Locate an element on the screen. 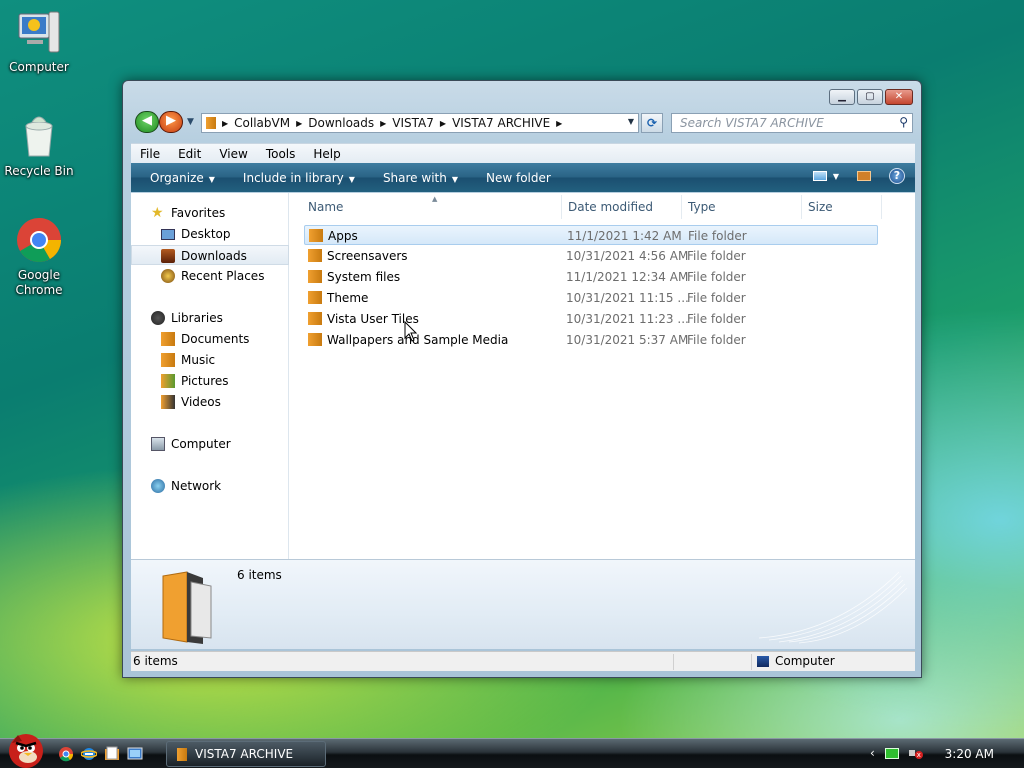 The image size is (1024, 768). column-header-type: Type is located at coordinates (742, 207).